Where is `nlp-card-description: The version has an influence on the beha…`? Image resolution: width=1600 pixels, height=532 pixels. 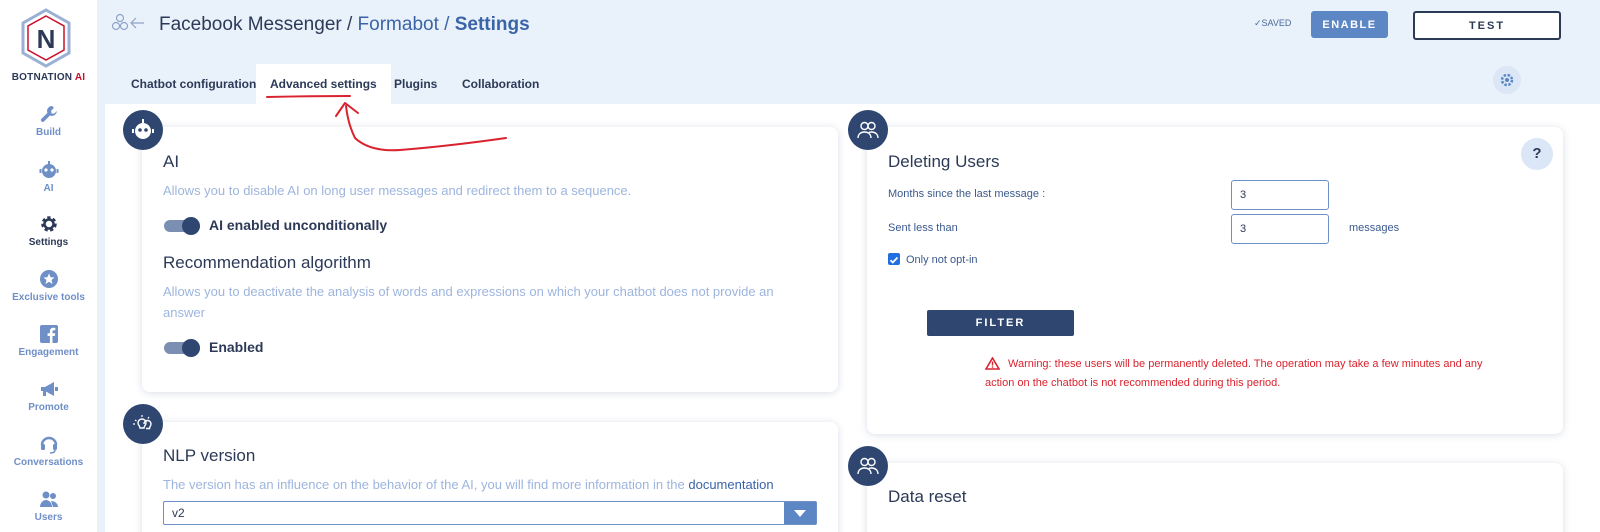
nlp-card-description: The version has an influence on the beha… is located at coordinates (493, 484).